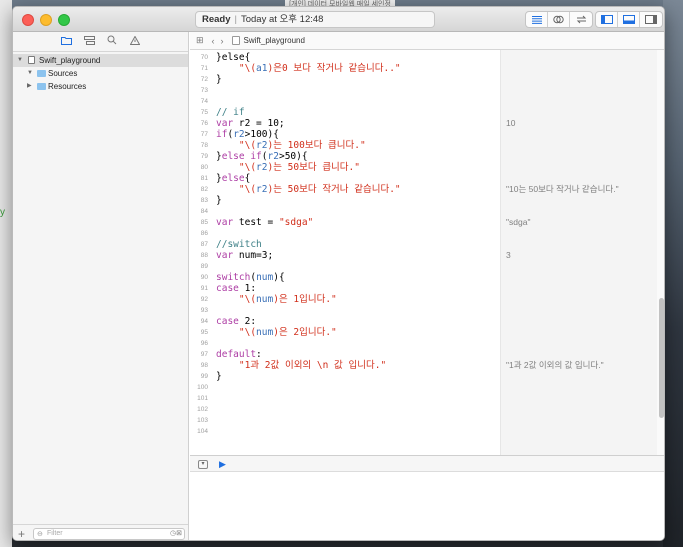  I want to click on code-text: "\(num)은 2입니다.", so click(276, 332).